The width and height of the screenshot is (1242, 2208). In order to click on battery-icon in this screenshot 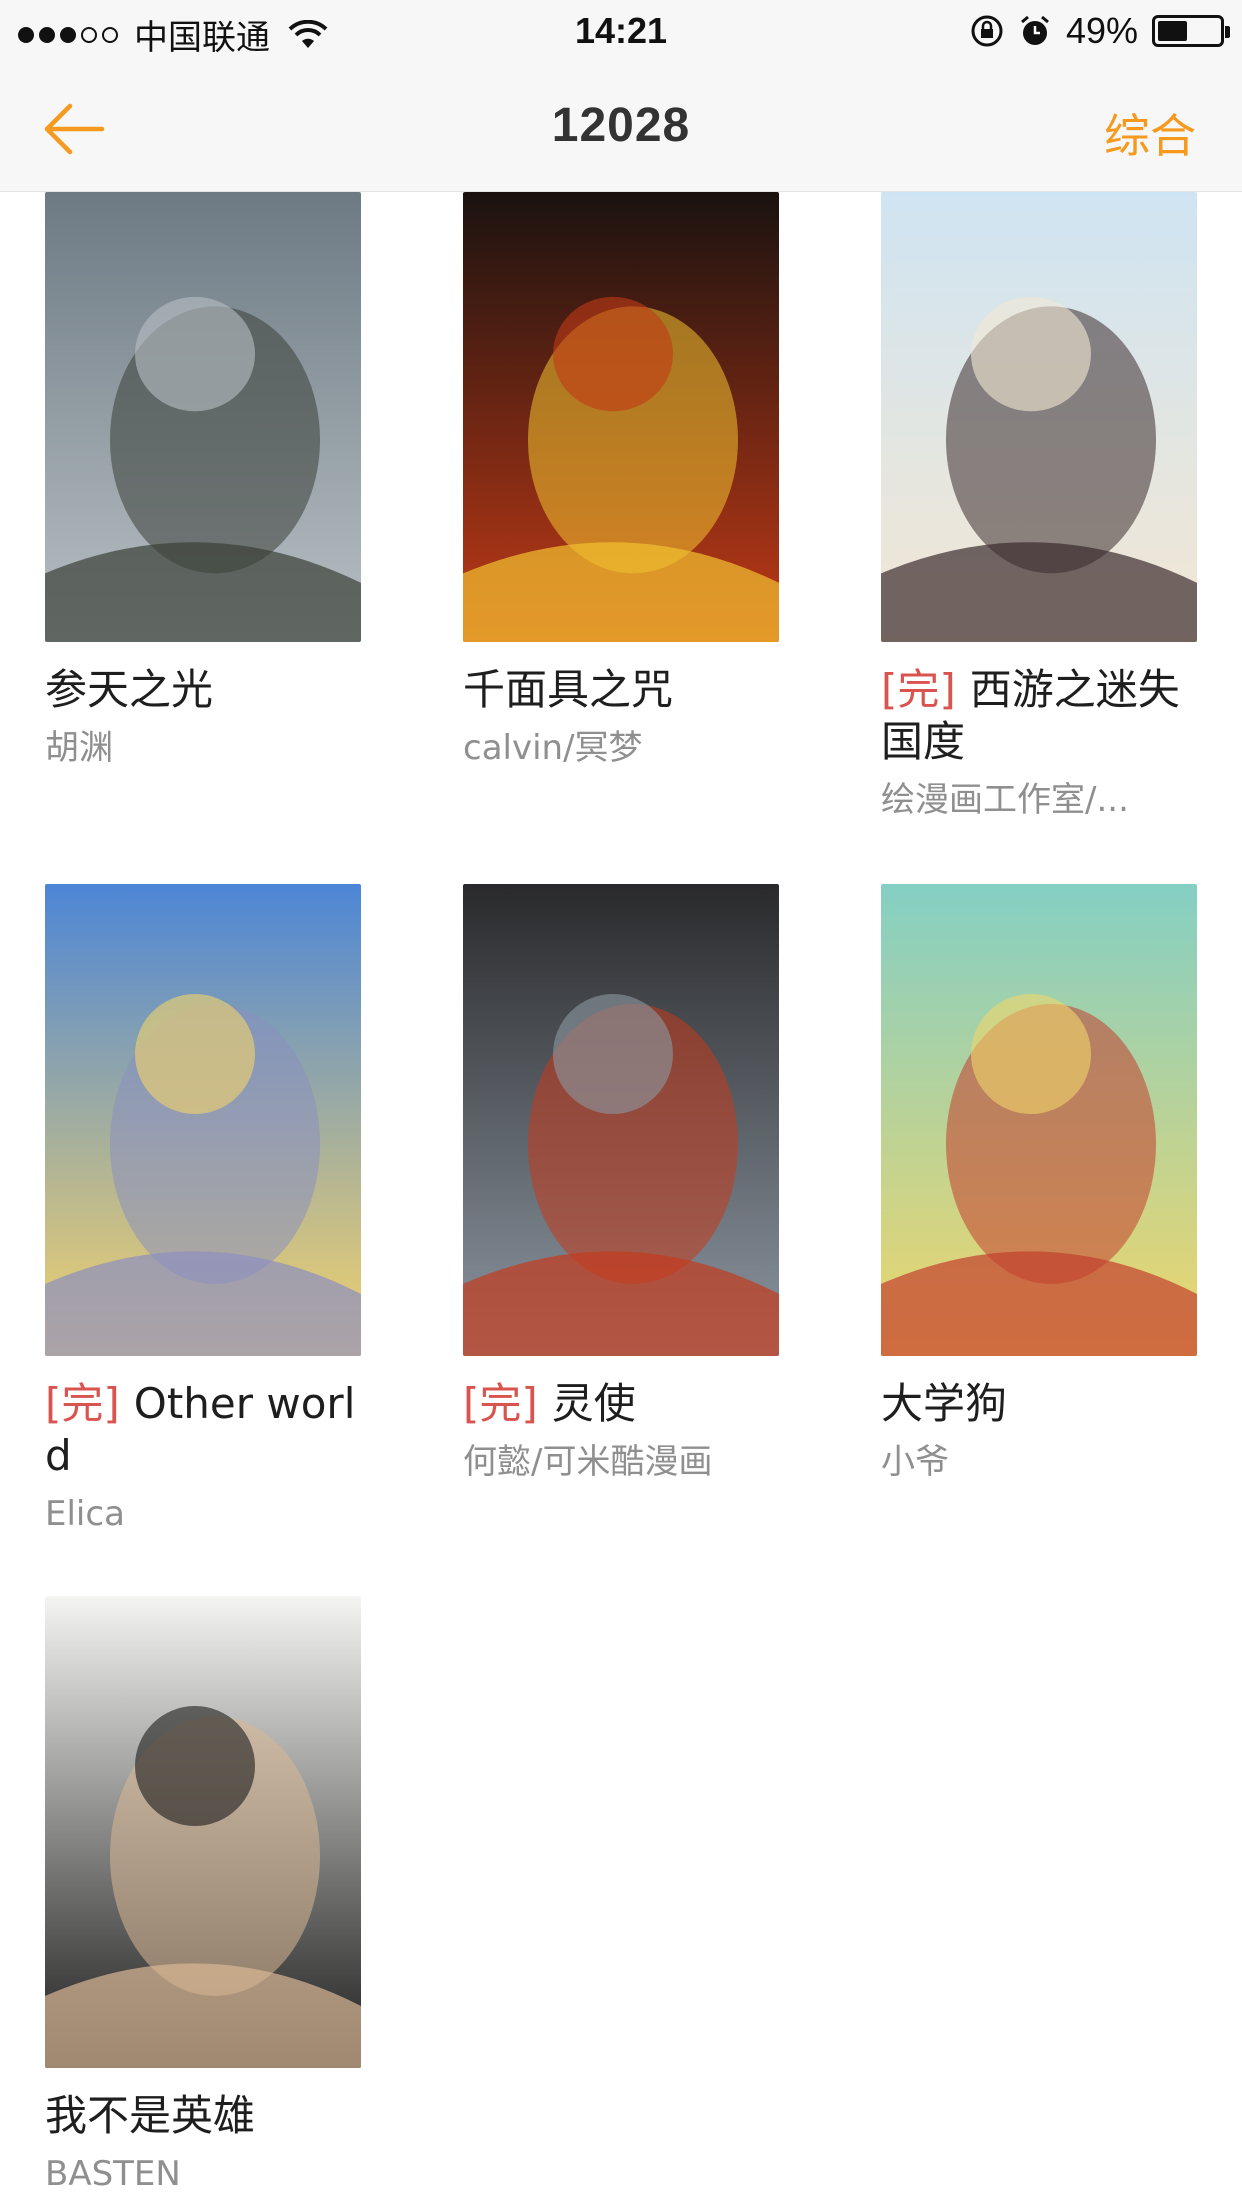, I will do `click(1191, 31)`.